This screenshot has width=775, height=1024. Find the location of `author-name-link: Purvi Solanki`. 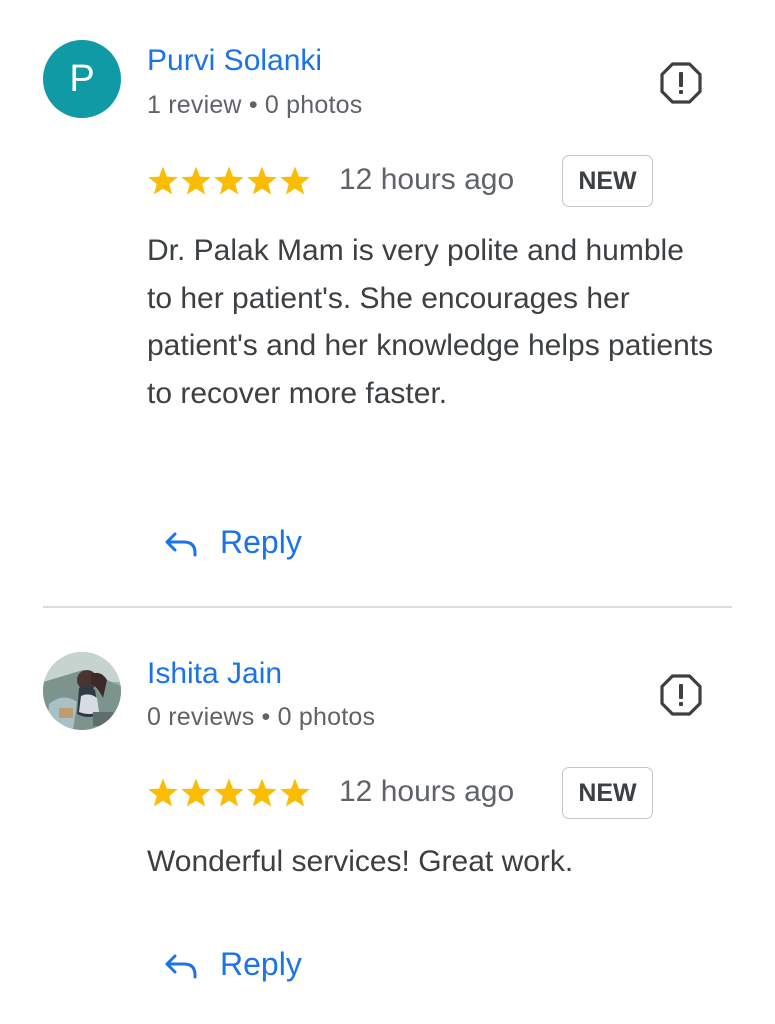

author-name-link: Purvi Solanki is located at coordinates (234, 61).